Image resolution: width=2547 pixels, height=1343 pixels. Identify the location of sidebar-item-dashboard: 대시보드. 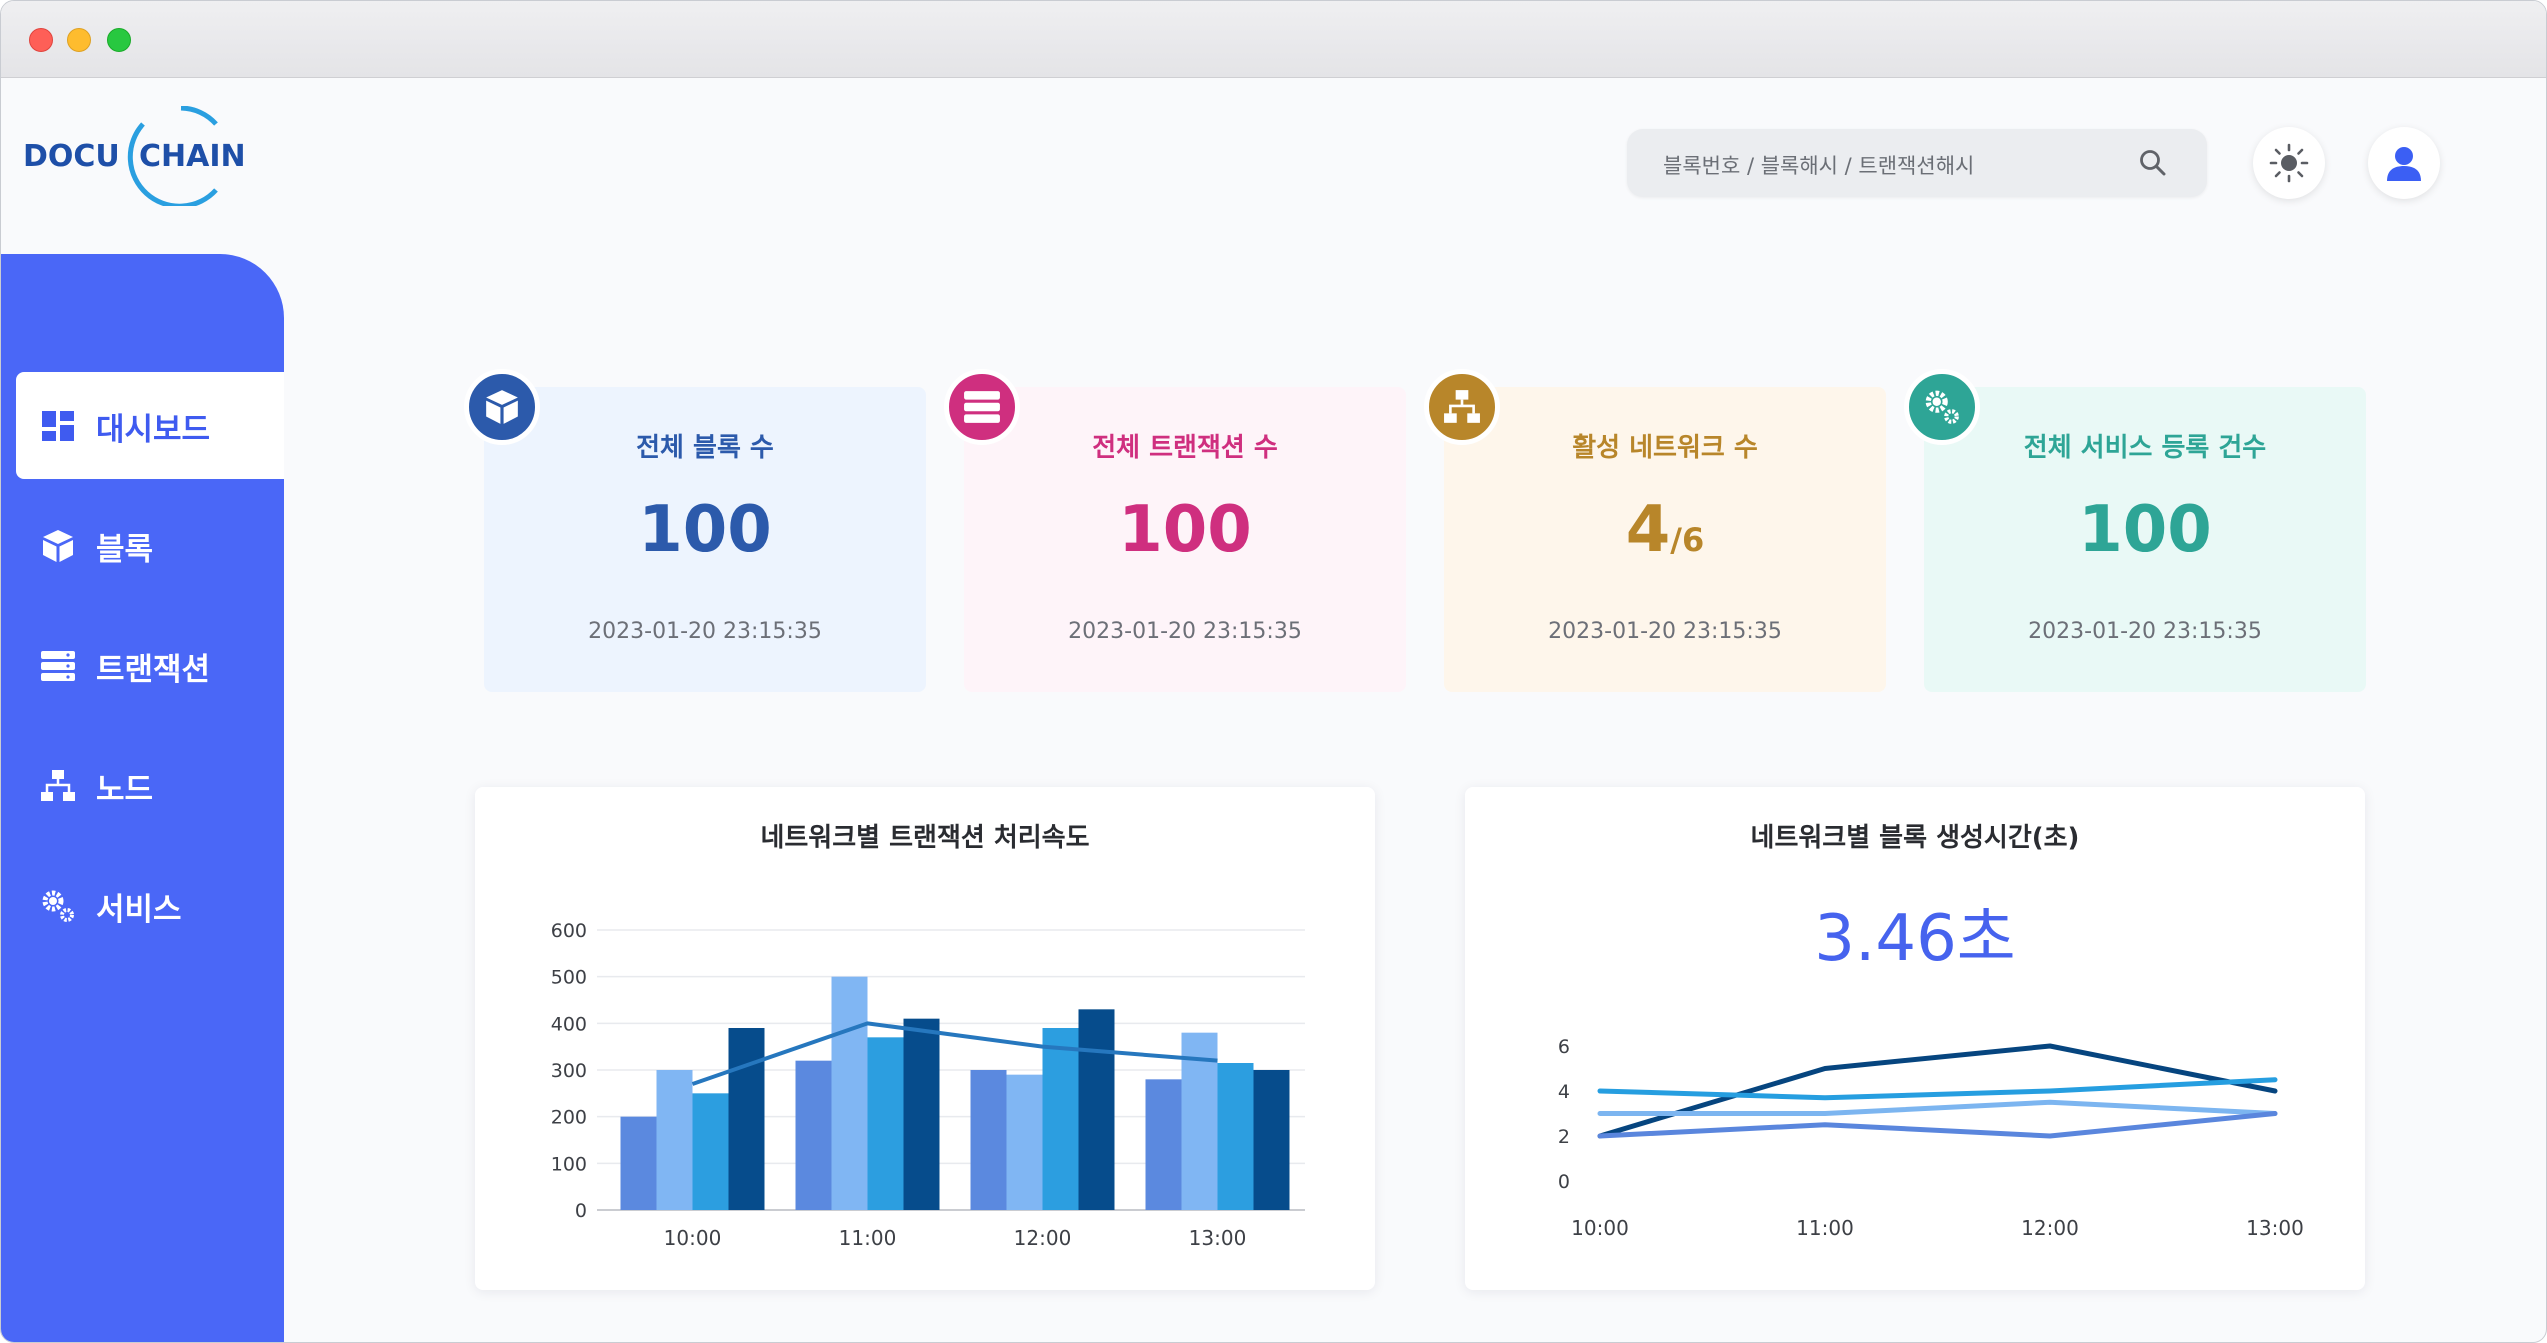
(150, 425).